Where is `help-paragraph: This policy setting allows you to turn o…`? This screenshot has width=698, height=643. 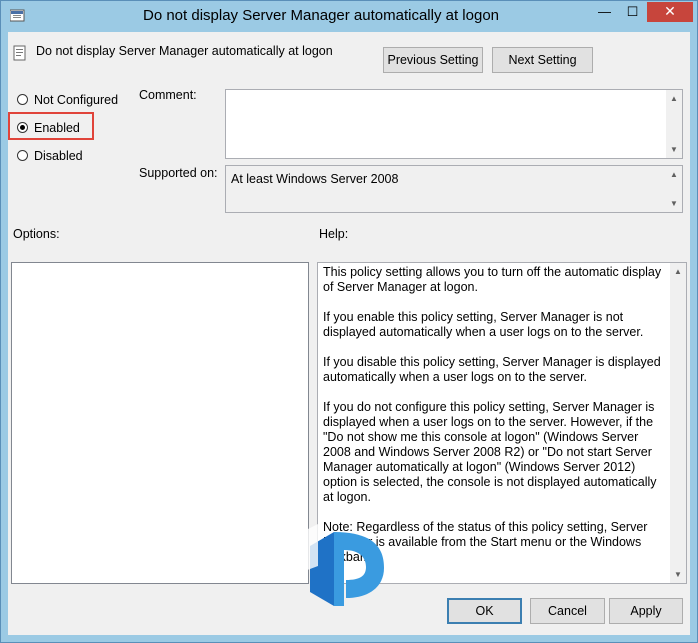 help-paragraph: This policy setting allows you to turn o… is located at coordinates (492, 279).